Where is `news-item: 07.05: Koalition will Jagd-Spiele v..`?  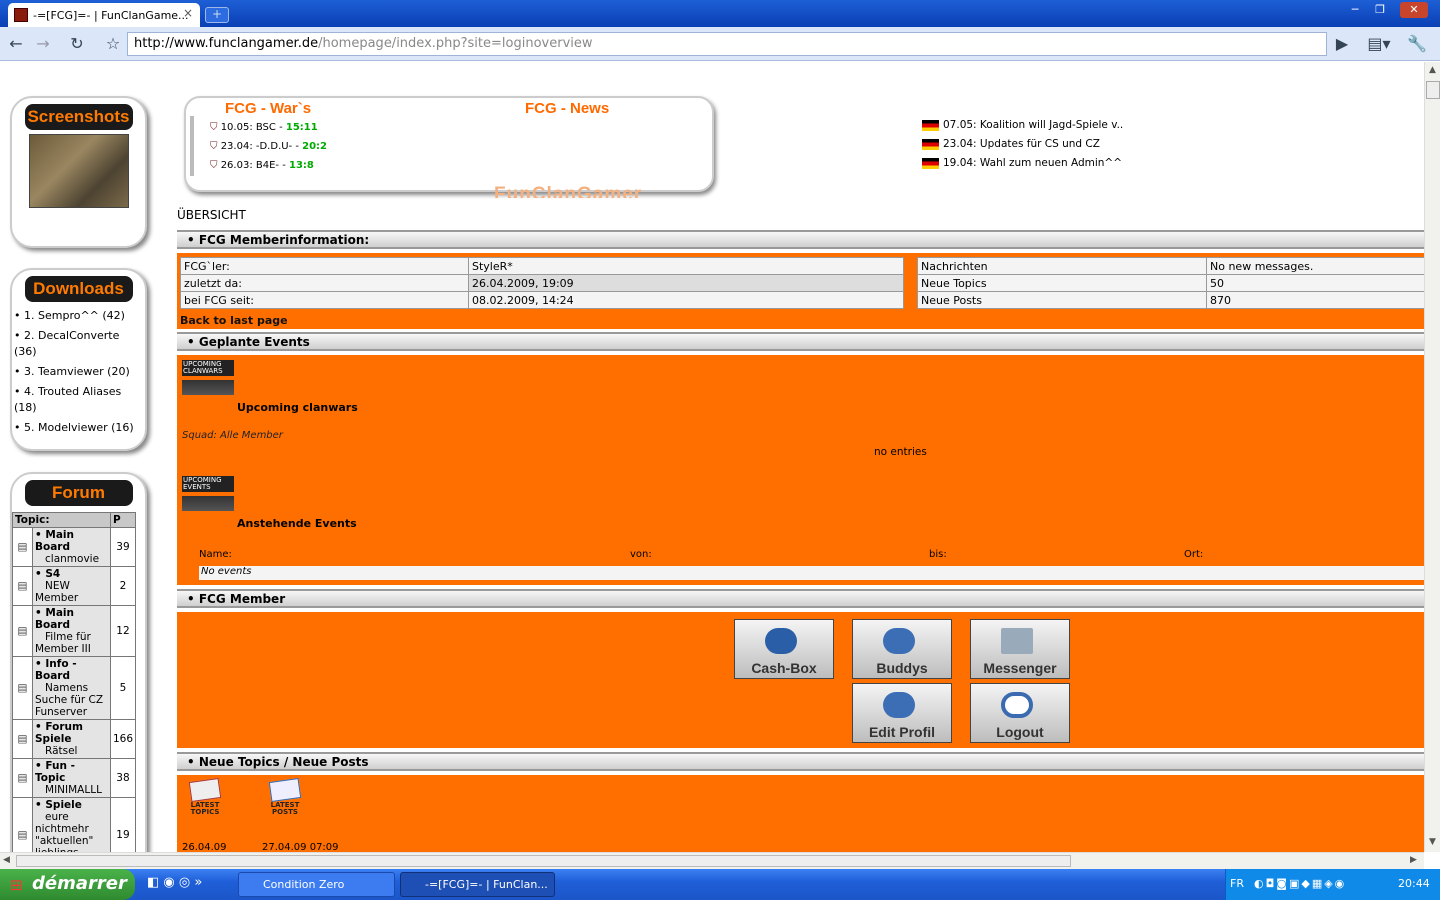 news-item: 07.05: Koalition will Jagd-Spiele v.. is located at coordinates (1022, 125).